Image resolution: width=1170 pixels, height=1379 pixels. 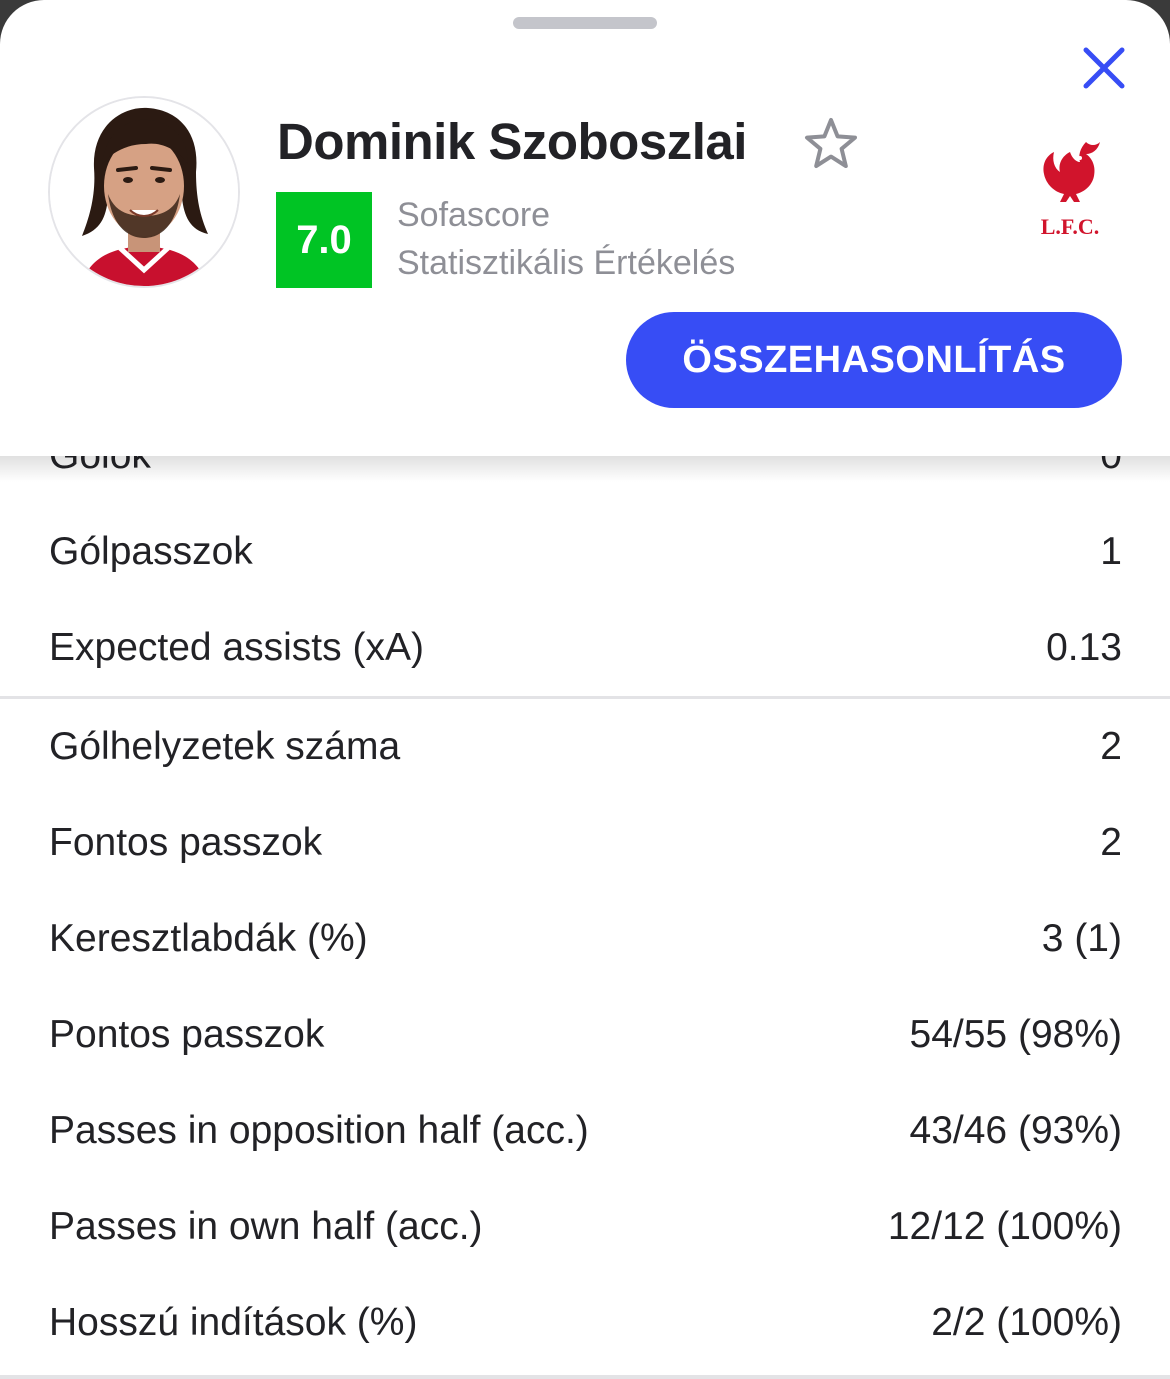 What do you see at coordinates (1004, 1226) in the screenshot?
I see `stat-value: 12/12 (100%)` at bounding box center [1004, 1226].